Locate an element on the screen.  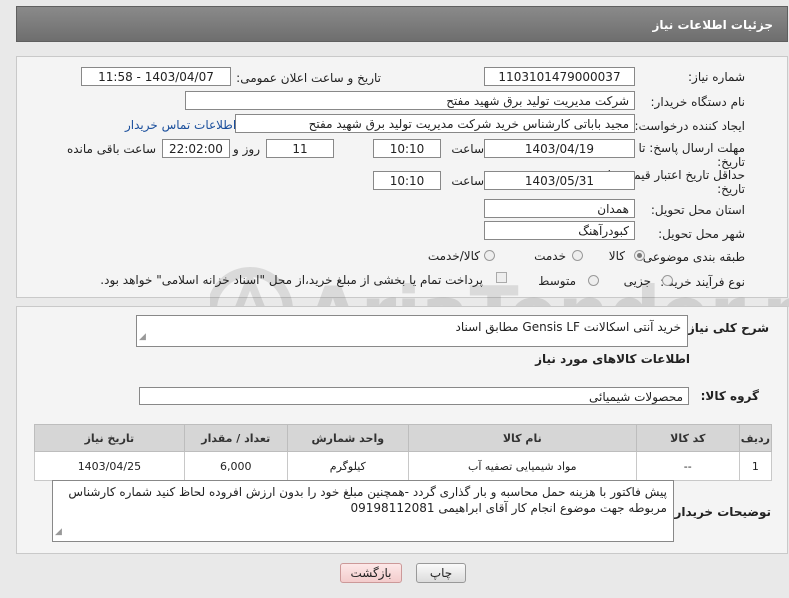
process-label: نوع فرآیند خرید : is located at coordinates (702, 282).